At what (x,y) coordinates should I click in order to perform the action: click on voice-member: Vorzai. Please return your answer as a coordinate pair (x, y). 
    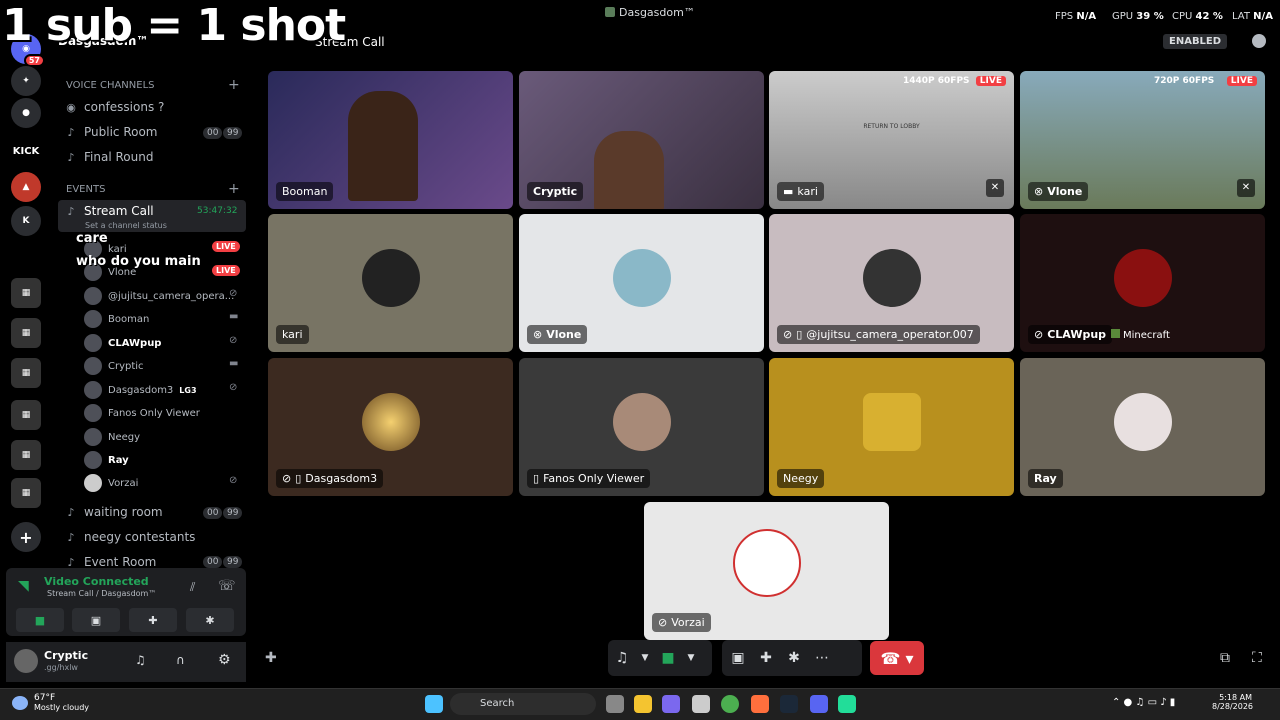
    Looking at the image, I should click on (111, 483).